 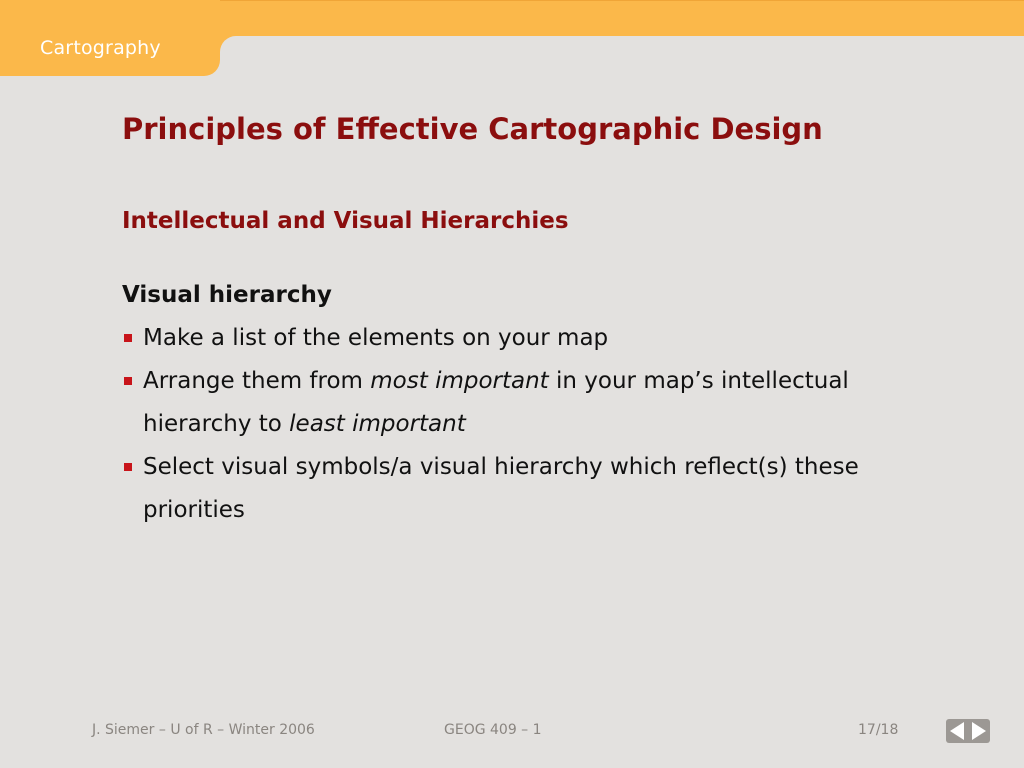 I want to click on bullet-text: Make a list of the elements on your map, so click(x=376, y=338).